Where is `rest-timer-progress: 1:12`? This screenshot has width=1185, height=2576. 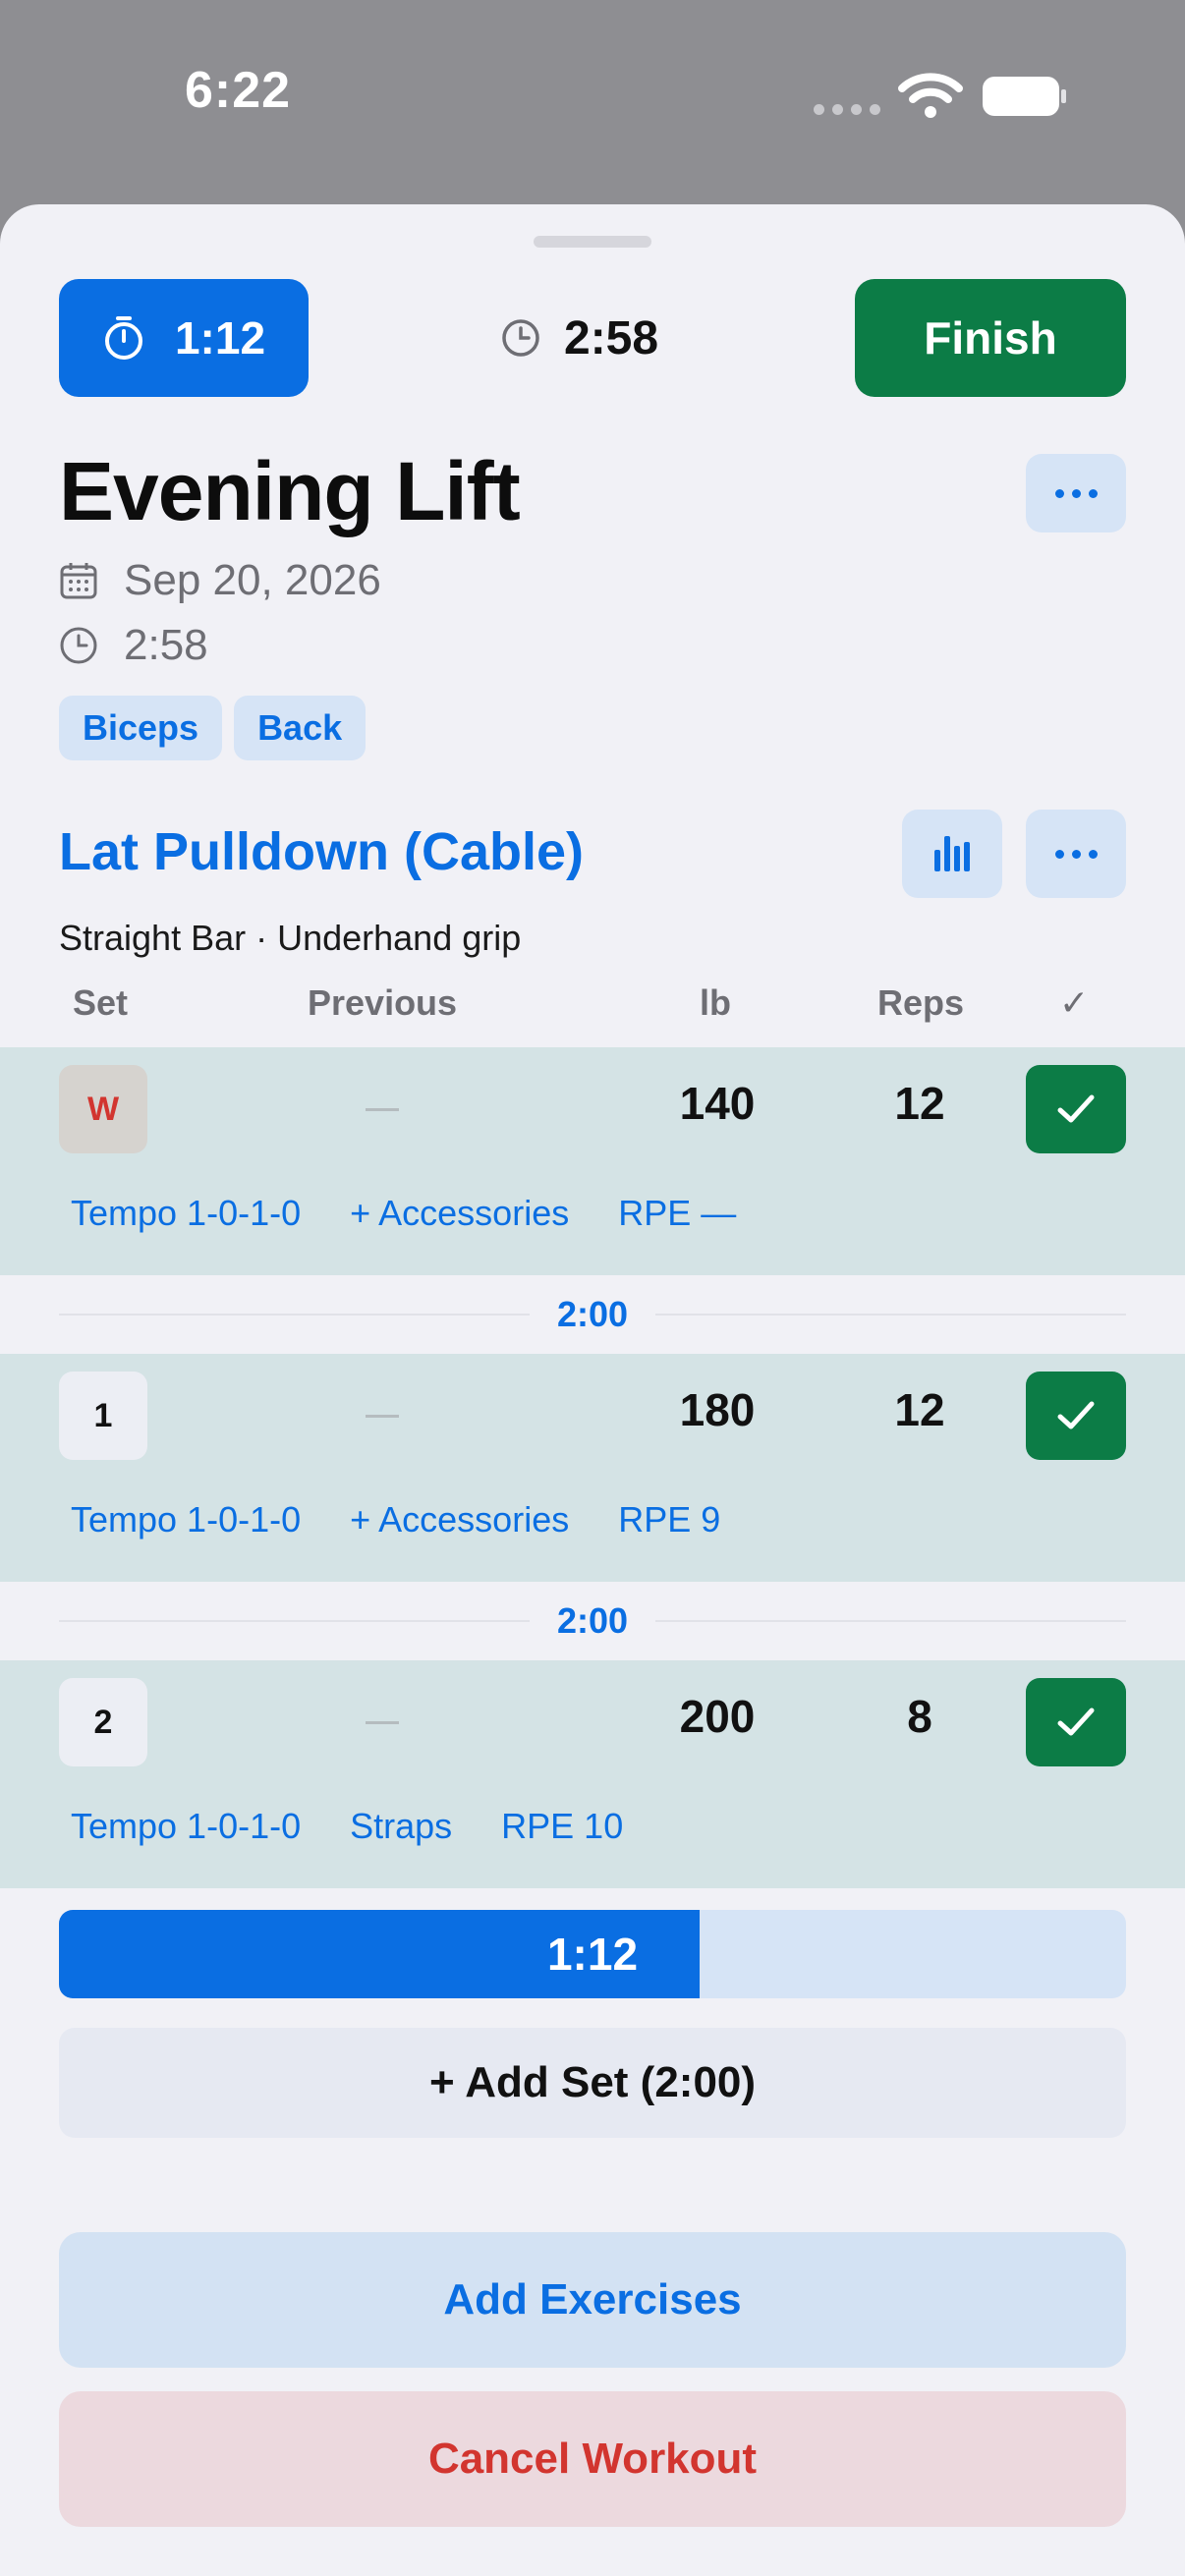 rest-timer-progress: 1:12 is located at coordinates (592, 1954).